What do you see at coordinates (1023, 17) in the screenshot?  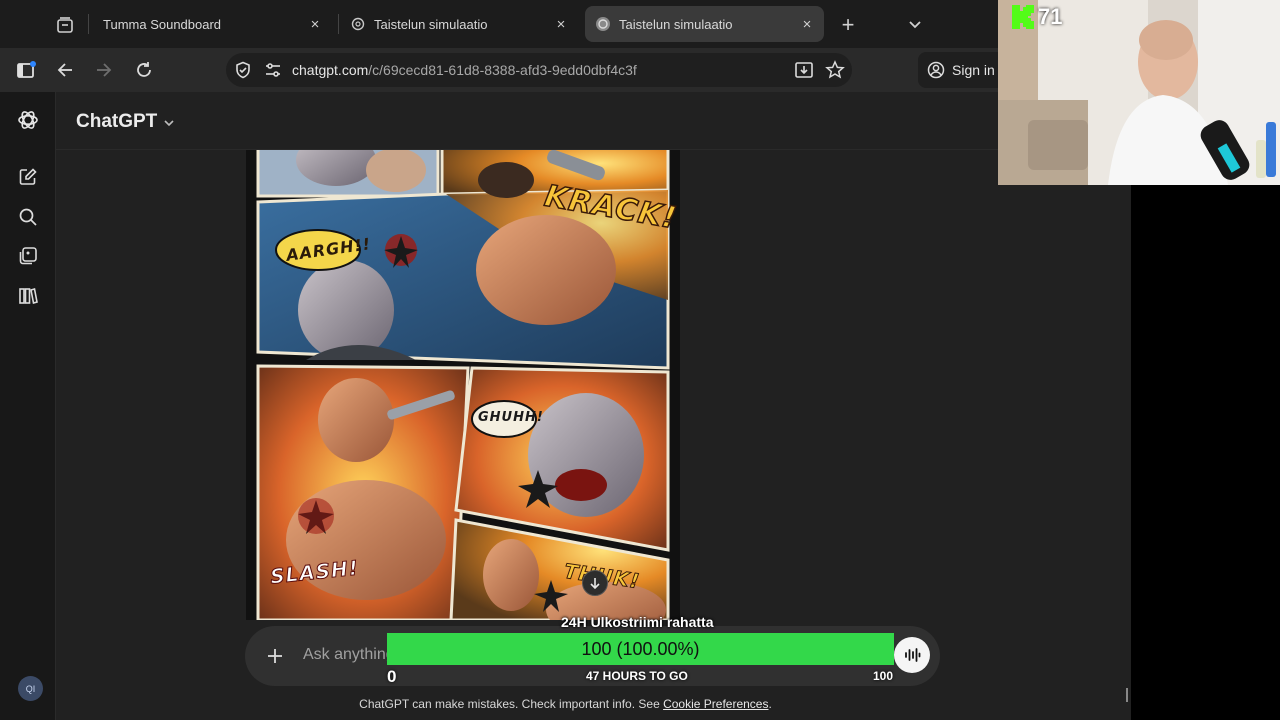 I see `kick-logo-icon` at bounding box center [1023, 17].